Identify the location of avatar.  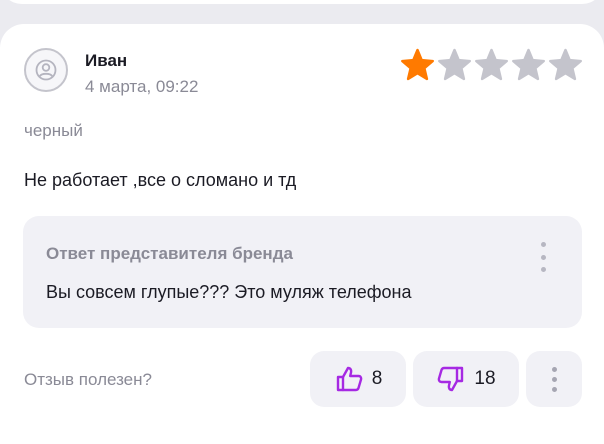
(46, 70).